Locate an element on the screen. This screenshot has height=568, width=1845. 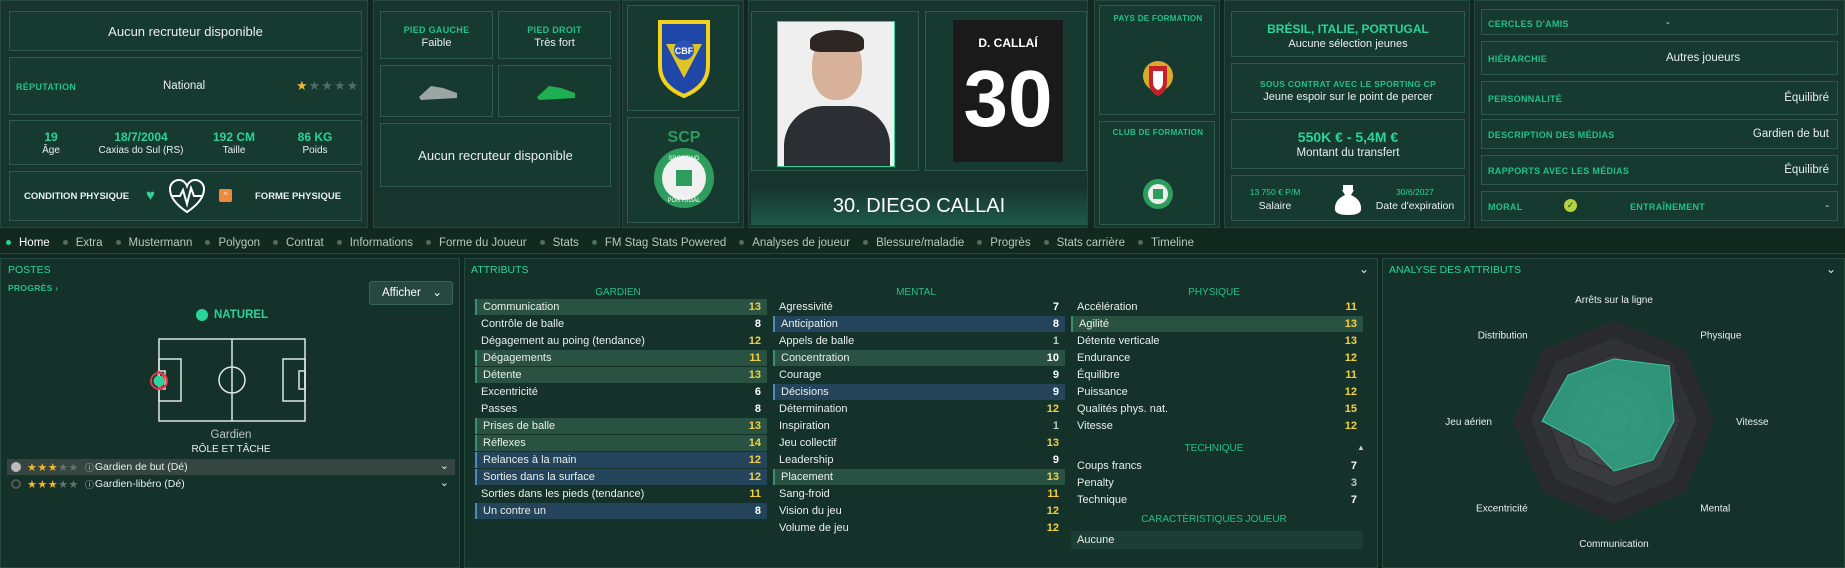
role-row-2: ★★★★★ ⓘ Gardien-libéro (Dé) ⌄ is located at coordinates (231, 484).